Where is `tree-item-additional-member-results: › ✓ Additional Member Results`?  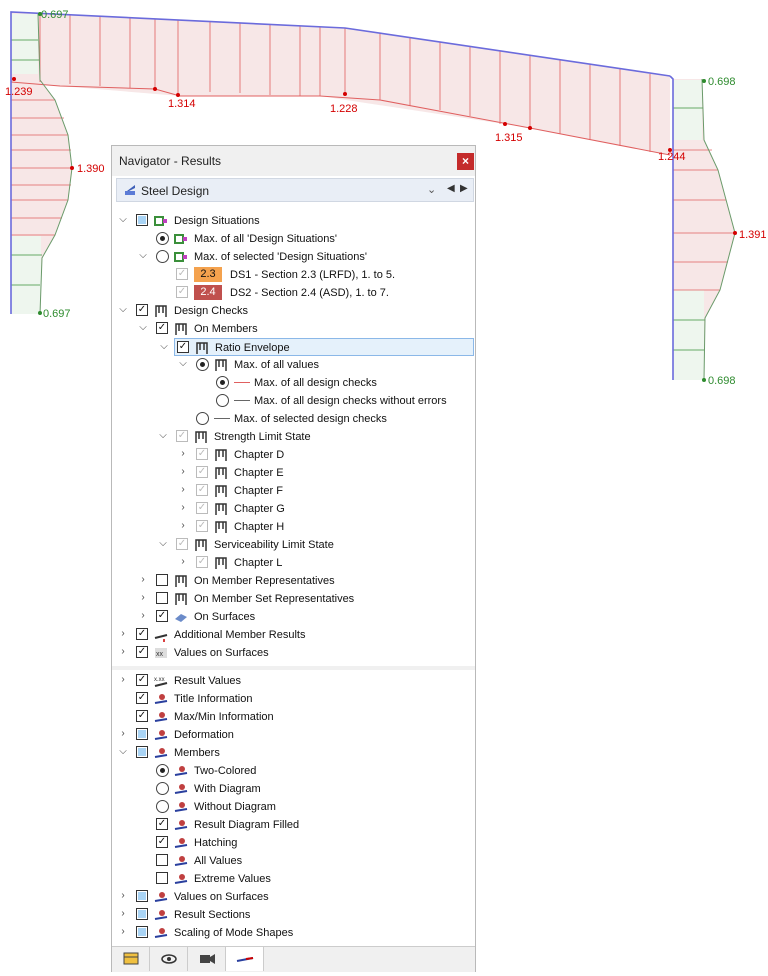
tree-item-additional-member-results: › ✓ Additional Member Results is located at coordinates (292, 635).